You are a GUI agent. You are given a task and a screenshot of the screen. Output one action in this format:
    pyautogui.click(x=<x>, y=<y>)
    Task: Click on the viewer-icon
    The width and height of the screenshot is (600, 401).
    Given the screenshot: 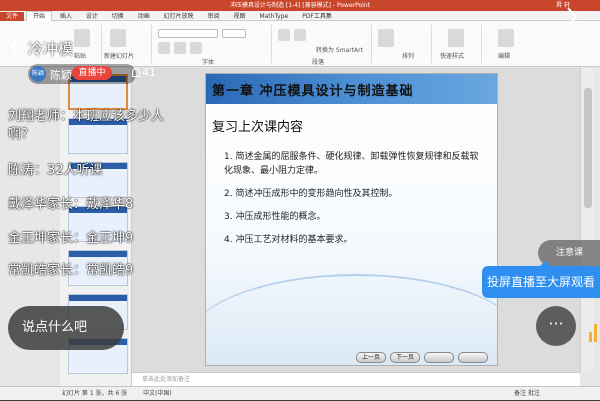 What is the action you would take?
    pyautogui.click(x=136, y=72)
    